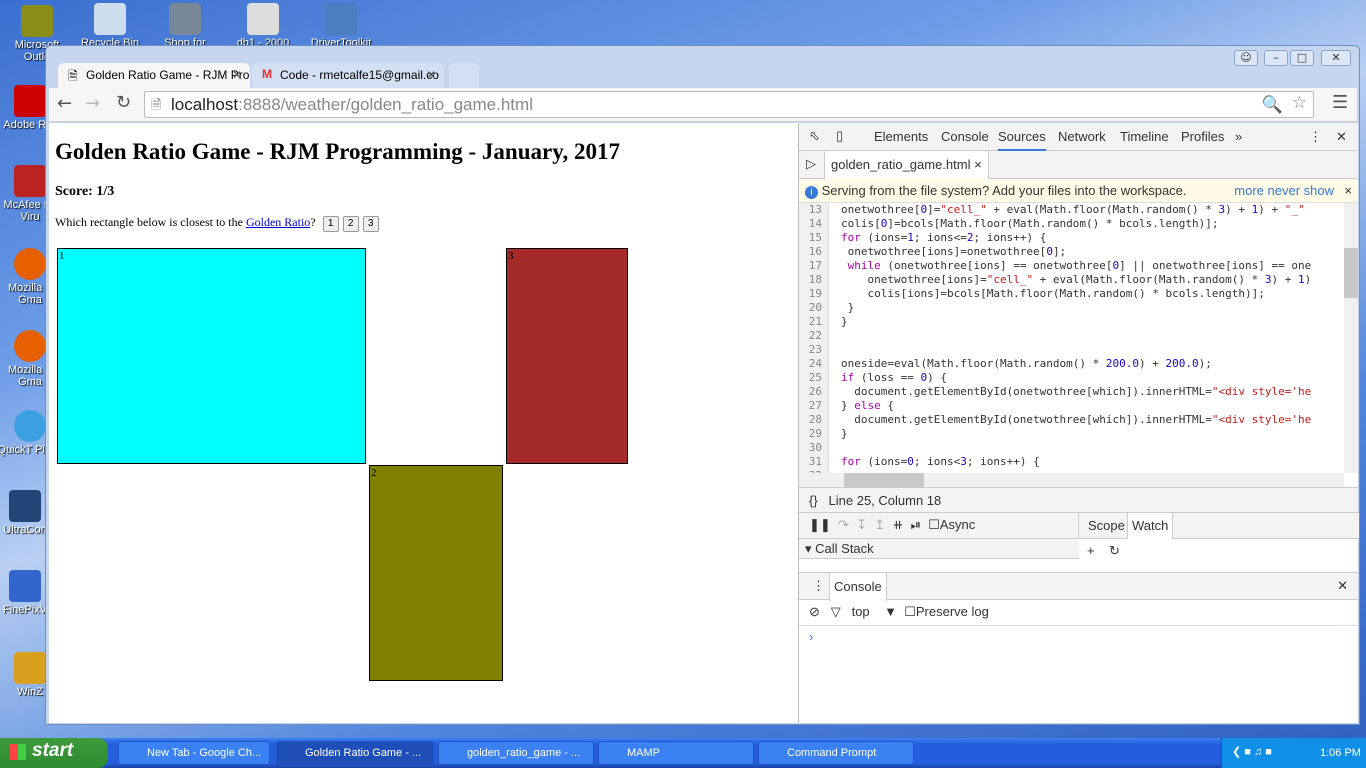 The width and height of the screenshot is (1366, 768). Describe the element at coordinates (813, 500) in the screenshot. I see `pretty-print-icon: {}` at that location.